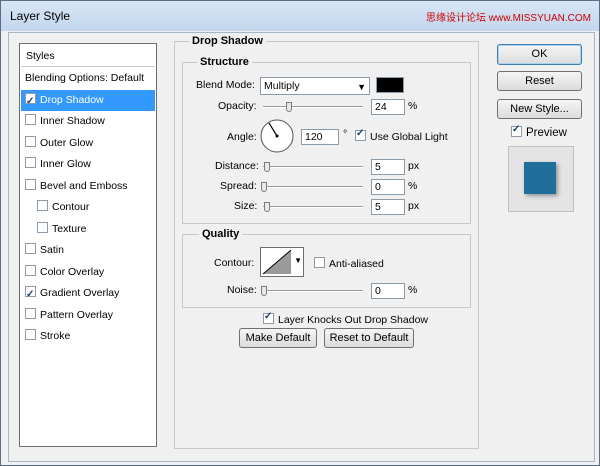 This screenshot has height=466, width=600. What do you see at coordinates (388, 187) in the screenshot?
I see `spread-input: 0` at bounding box center [388, 187].